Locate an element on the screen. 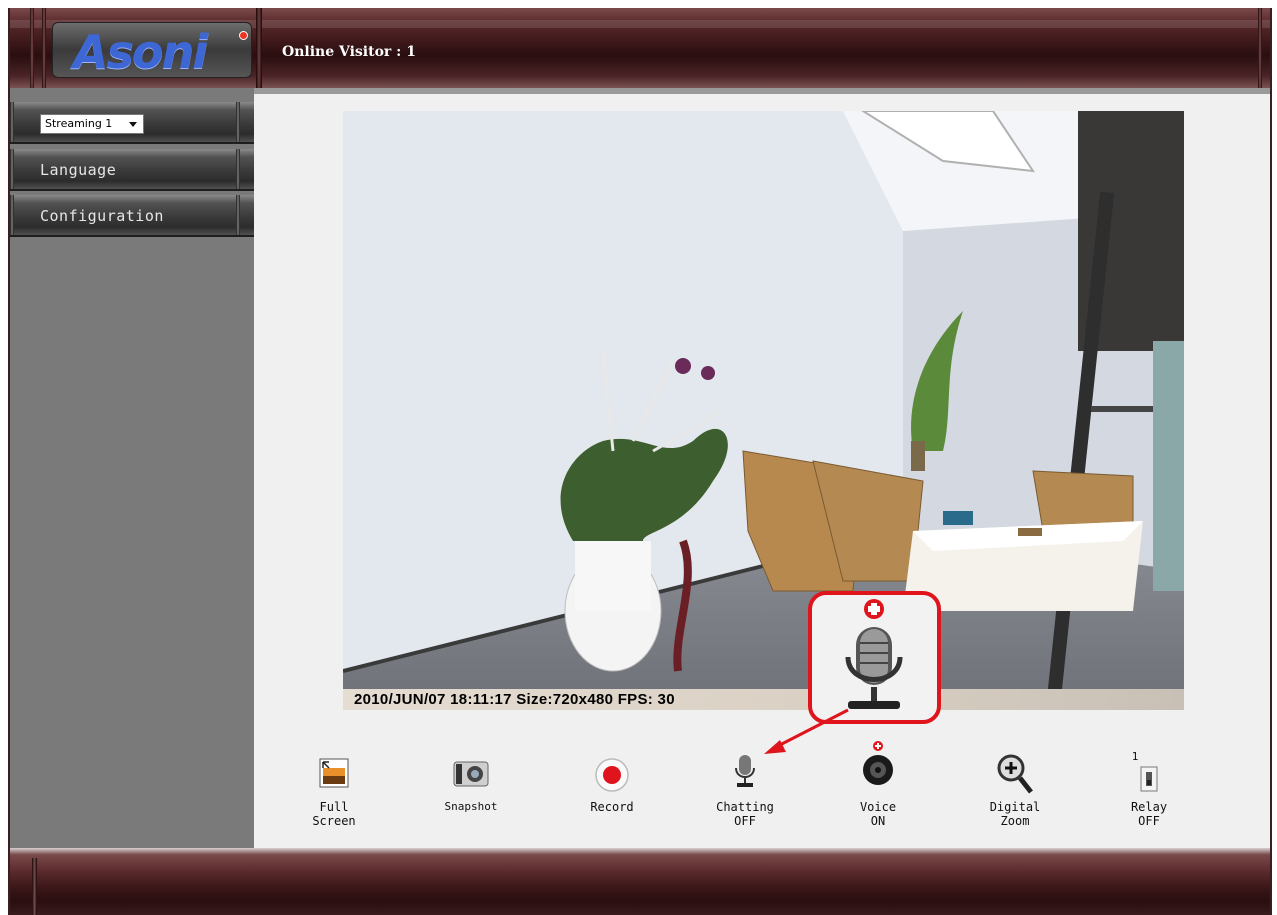 The width and height of the screenshot is (1277, 915). record-label: Record is located at coordinates (612, 807).